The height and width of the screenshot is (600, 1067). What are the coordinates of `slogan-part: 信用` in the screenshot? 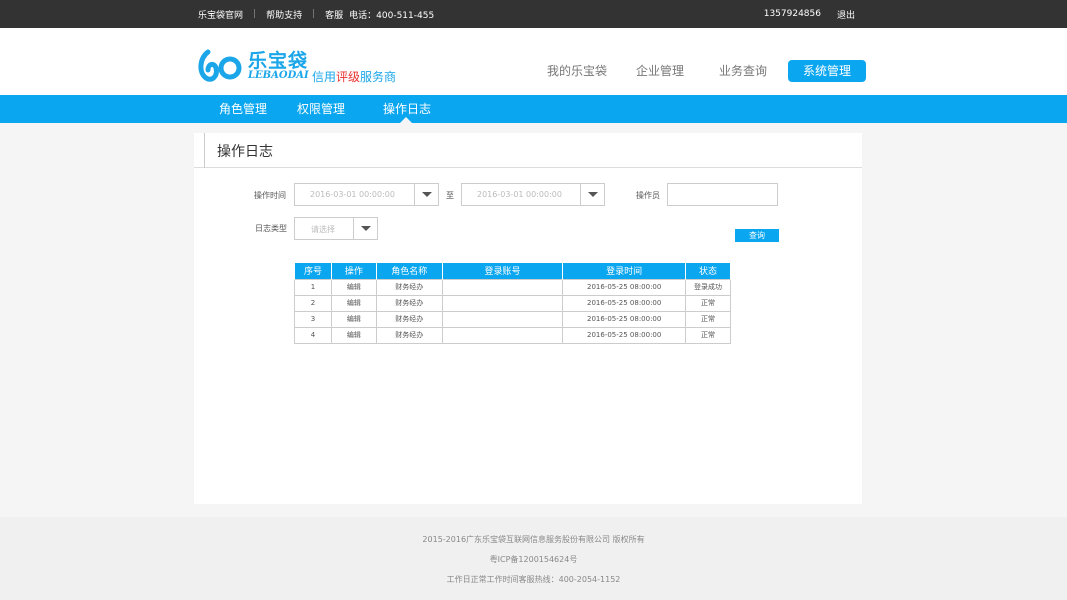 It's located at (324, 77).